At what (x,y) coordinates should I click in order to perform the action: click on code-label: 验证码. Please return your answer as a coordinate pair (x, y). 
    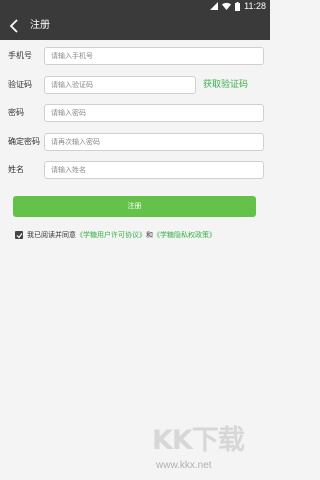
    Looking at the image, I should click on (20, 84).